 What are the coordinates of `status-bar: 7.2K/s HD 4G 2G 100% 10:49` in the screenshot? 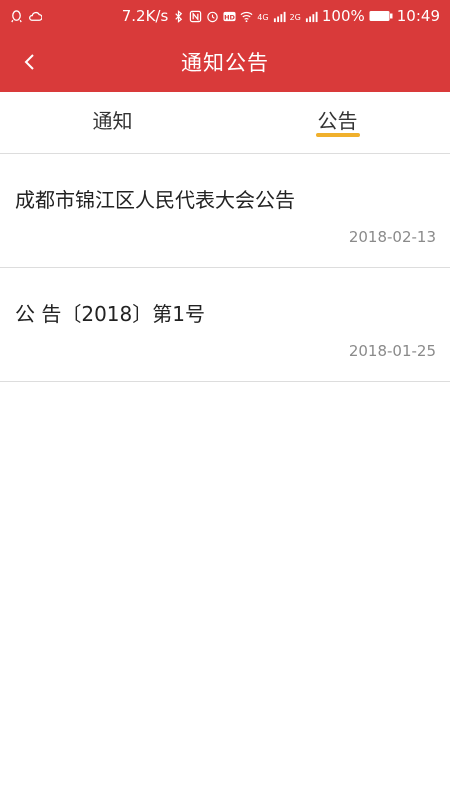 It's located at (225, 16).